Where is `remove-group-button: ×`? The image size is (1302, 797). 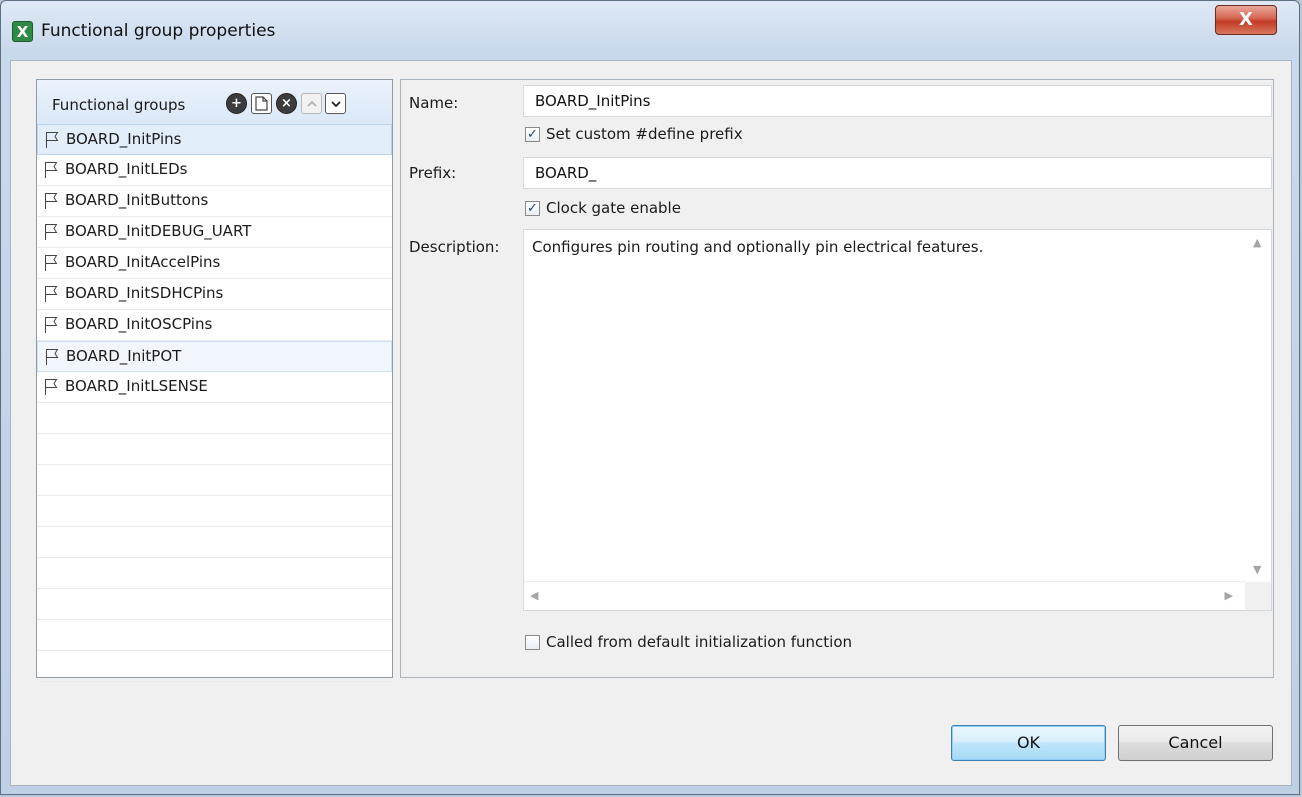
remove-group-button: × is located at coordinates (286, 103).